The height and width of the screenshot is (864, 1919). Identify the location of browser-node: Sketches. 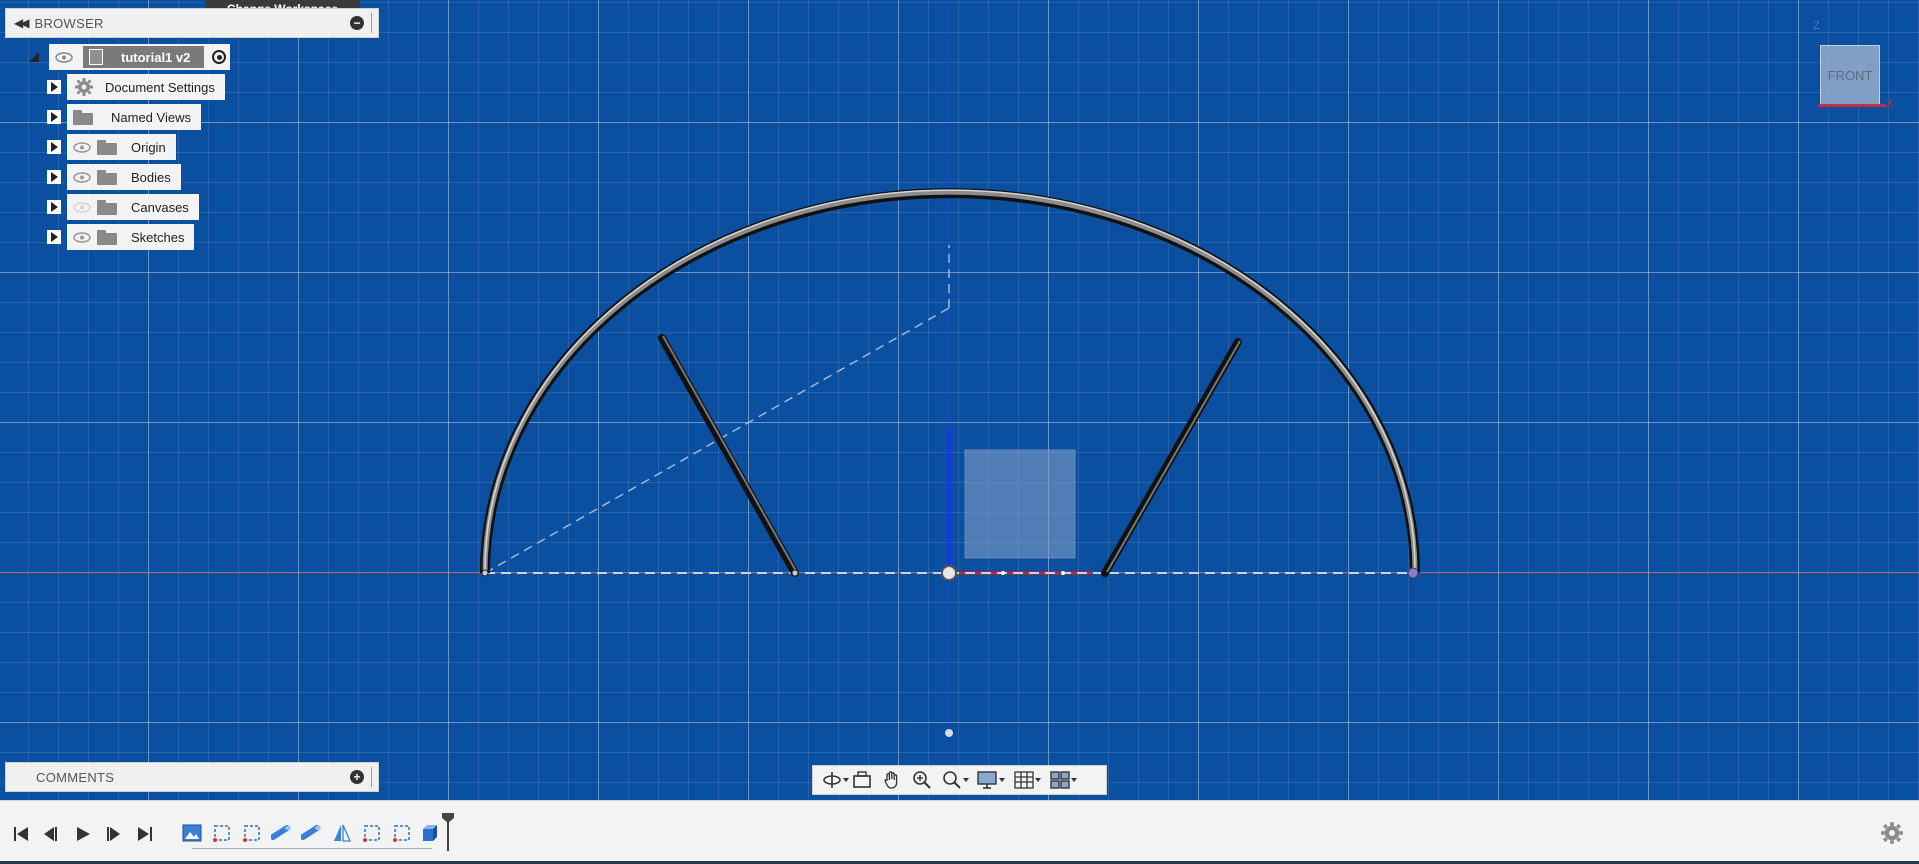
(131, 237).